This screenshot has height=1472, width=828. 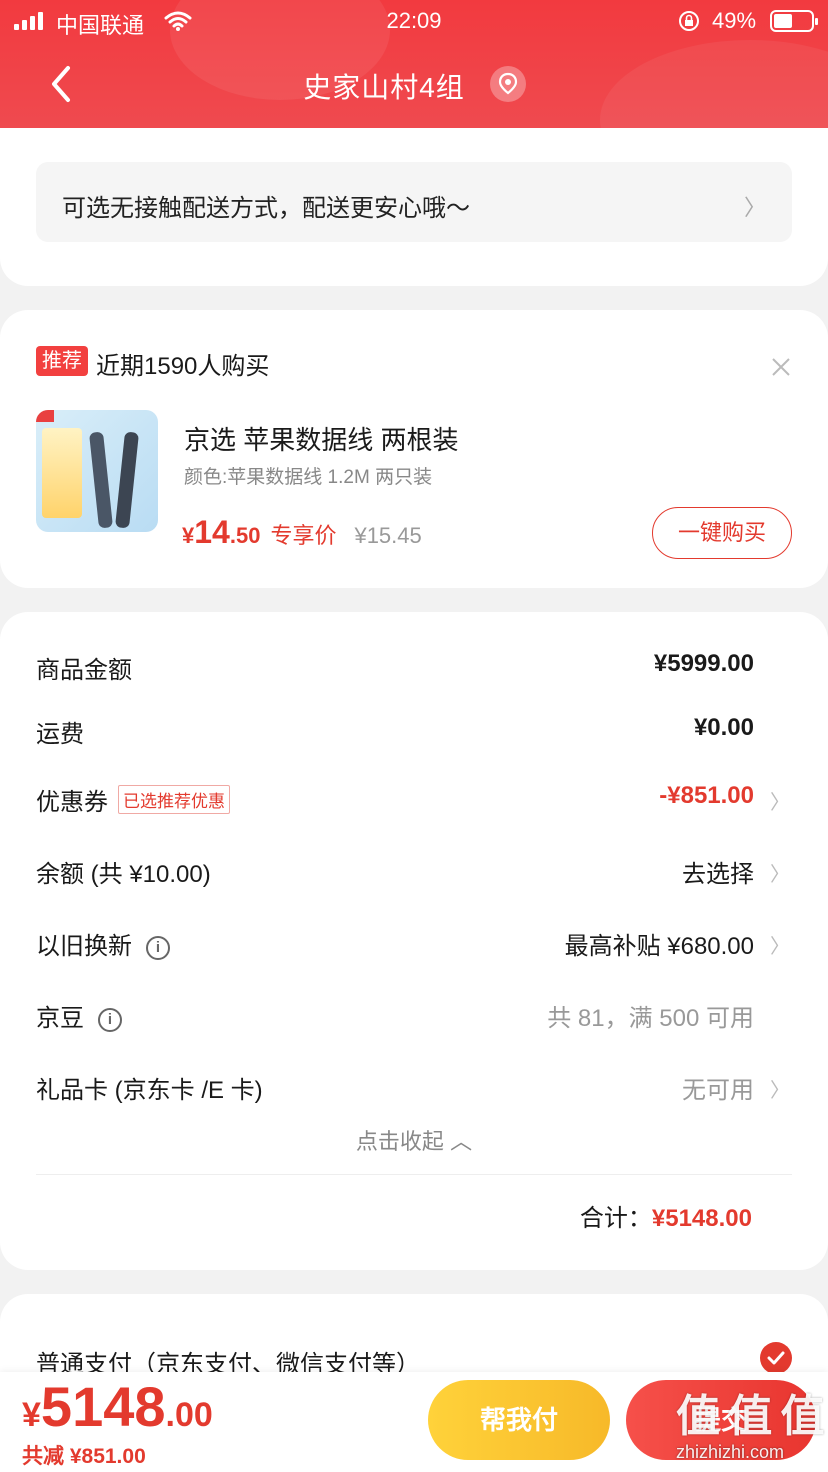 I want to click on address-title: 史家山村4组, so click(x=414, y=86).